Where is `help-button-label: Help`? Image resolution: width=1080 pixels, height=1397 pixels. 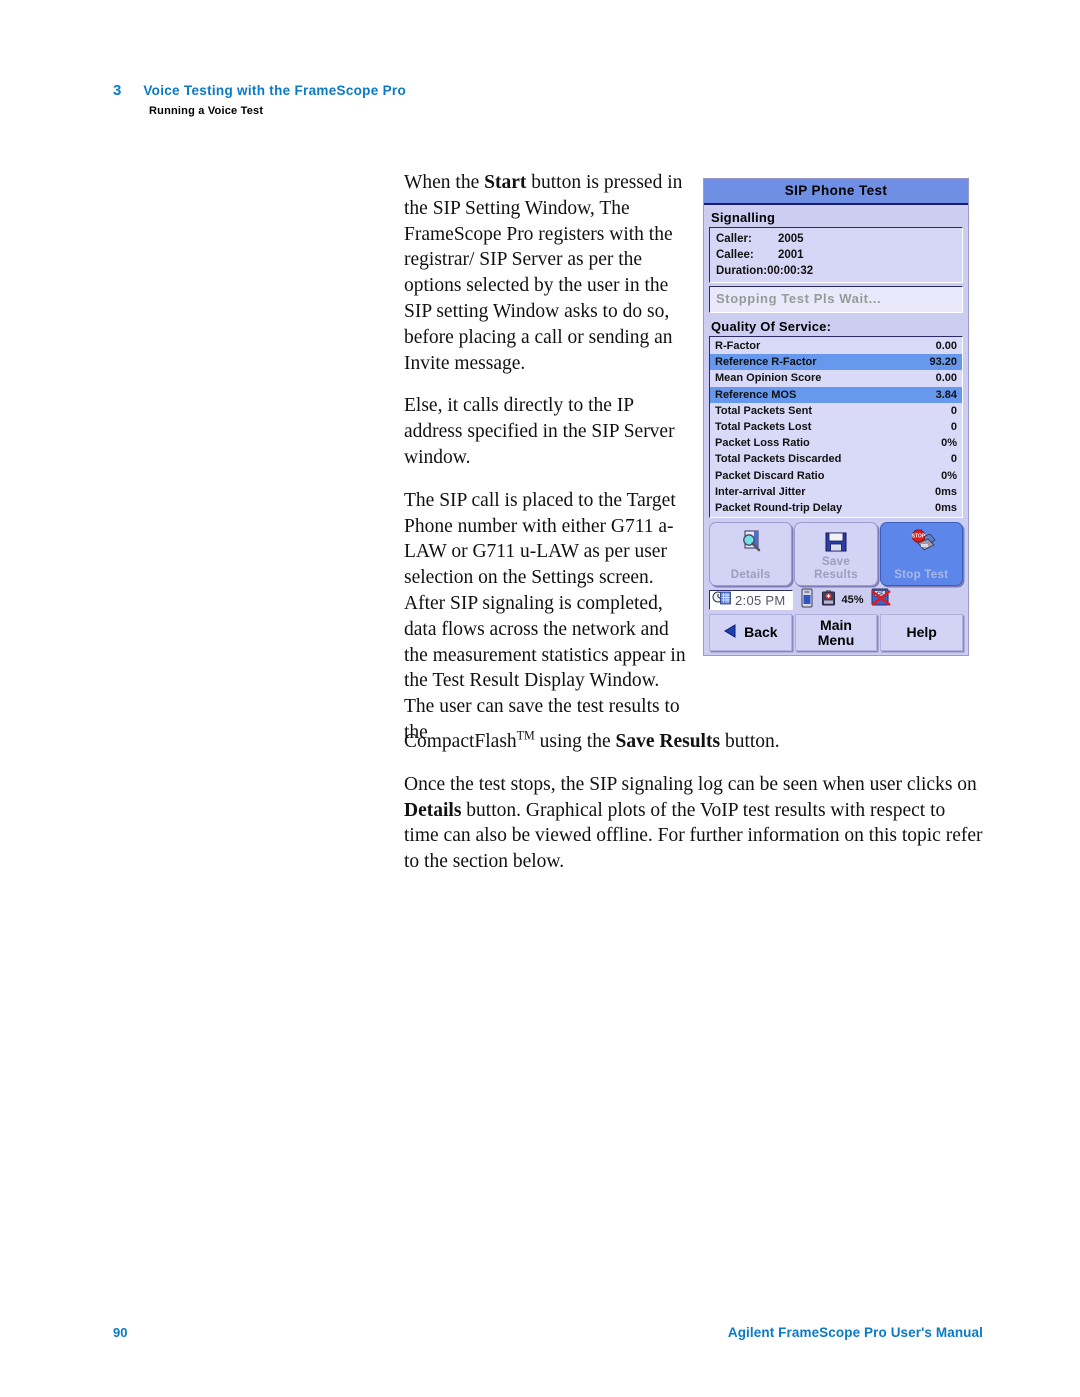 help-button-label: Help is located at coordinates (921, 632).